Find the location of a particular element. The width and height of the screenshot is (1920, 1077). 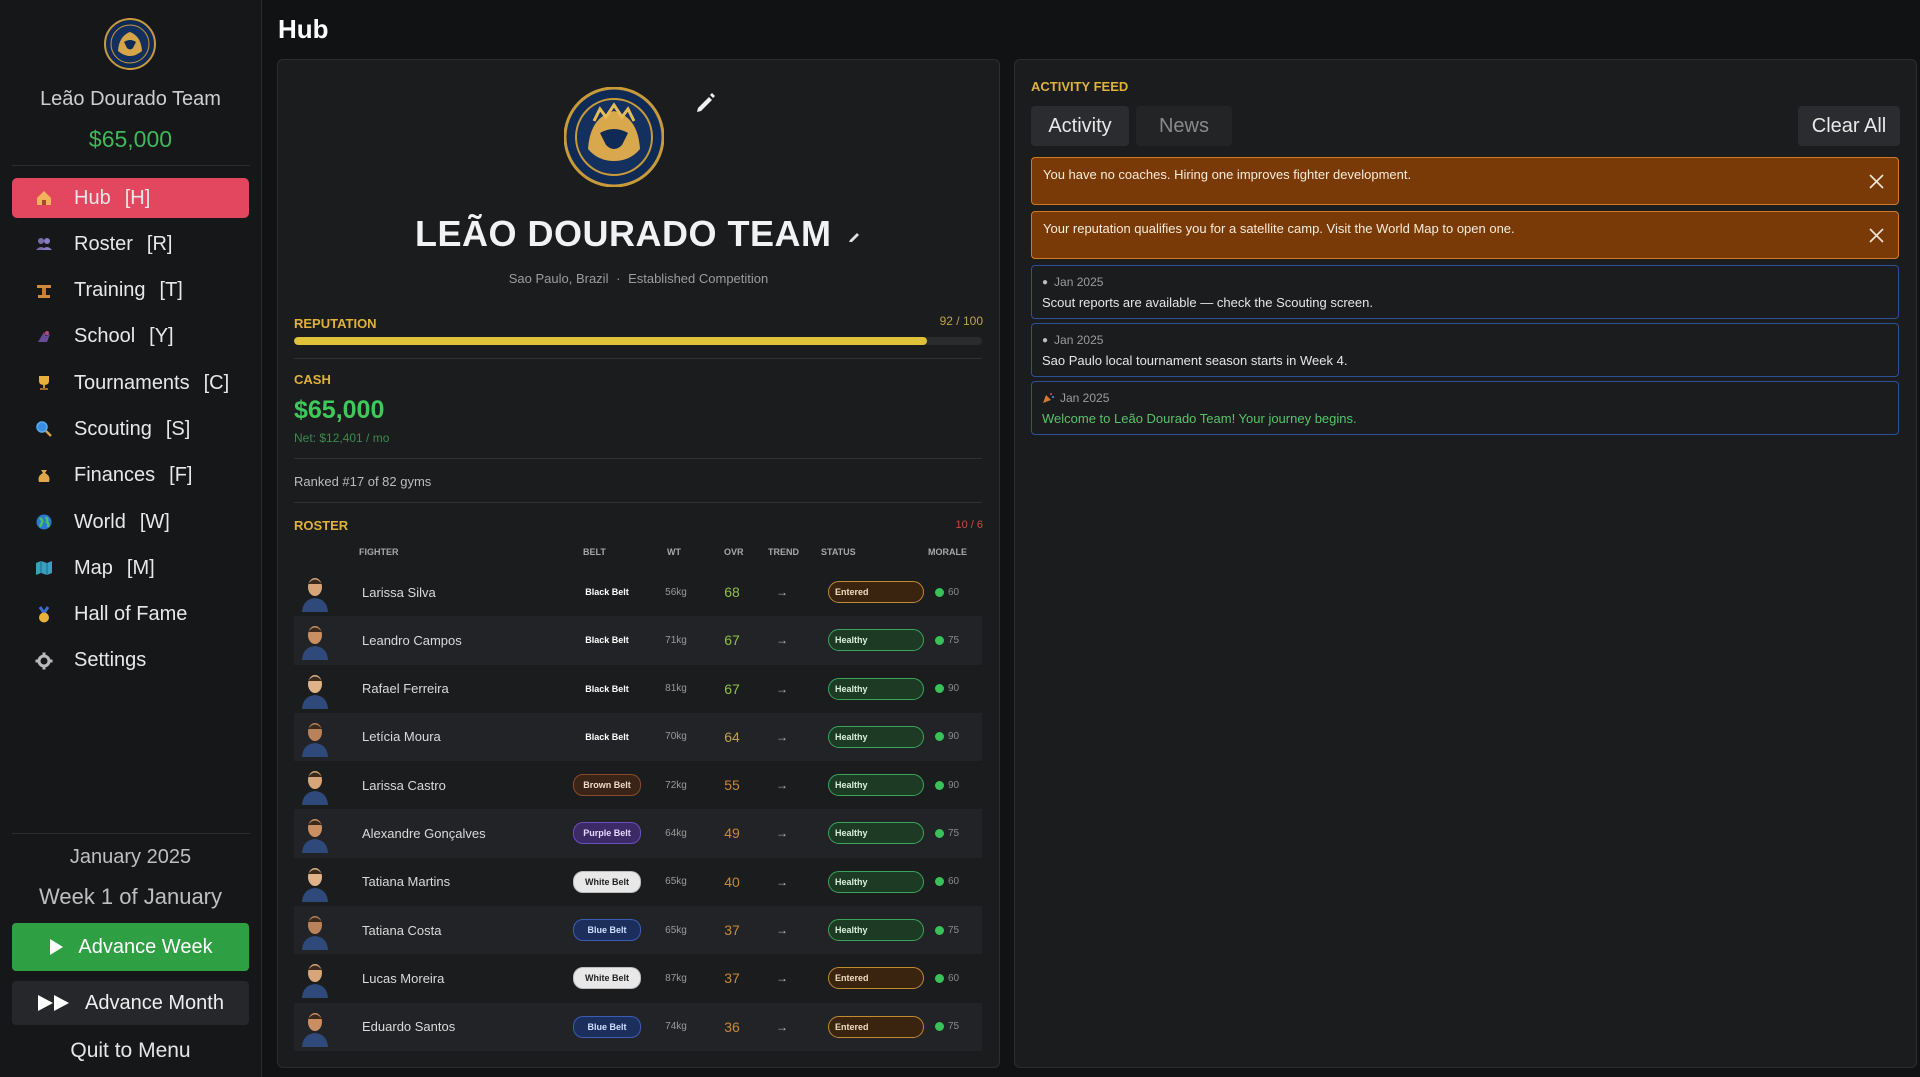

fighter-name: Letícia Moura is located at coordinates (401, 737).